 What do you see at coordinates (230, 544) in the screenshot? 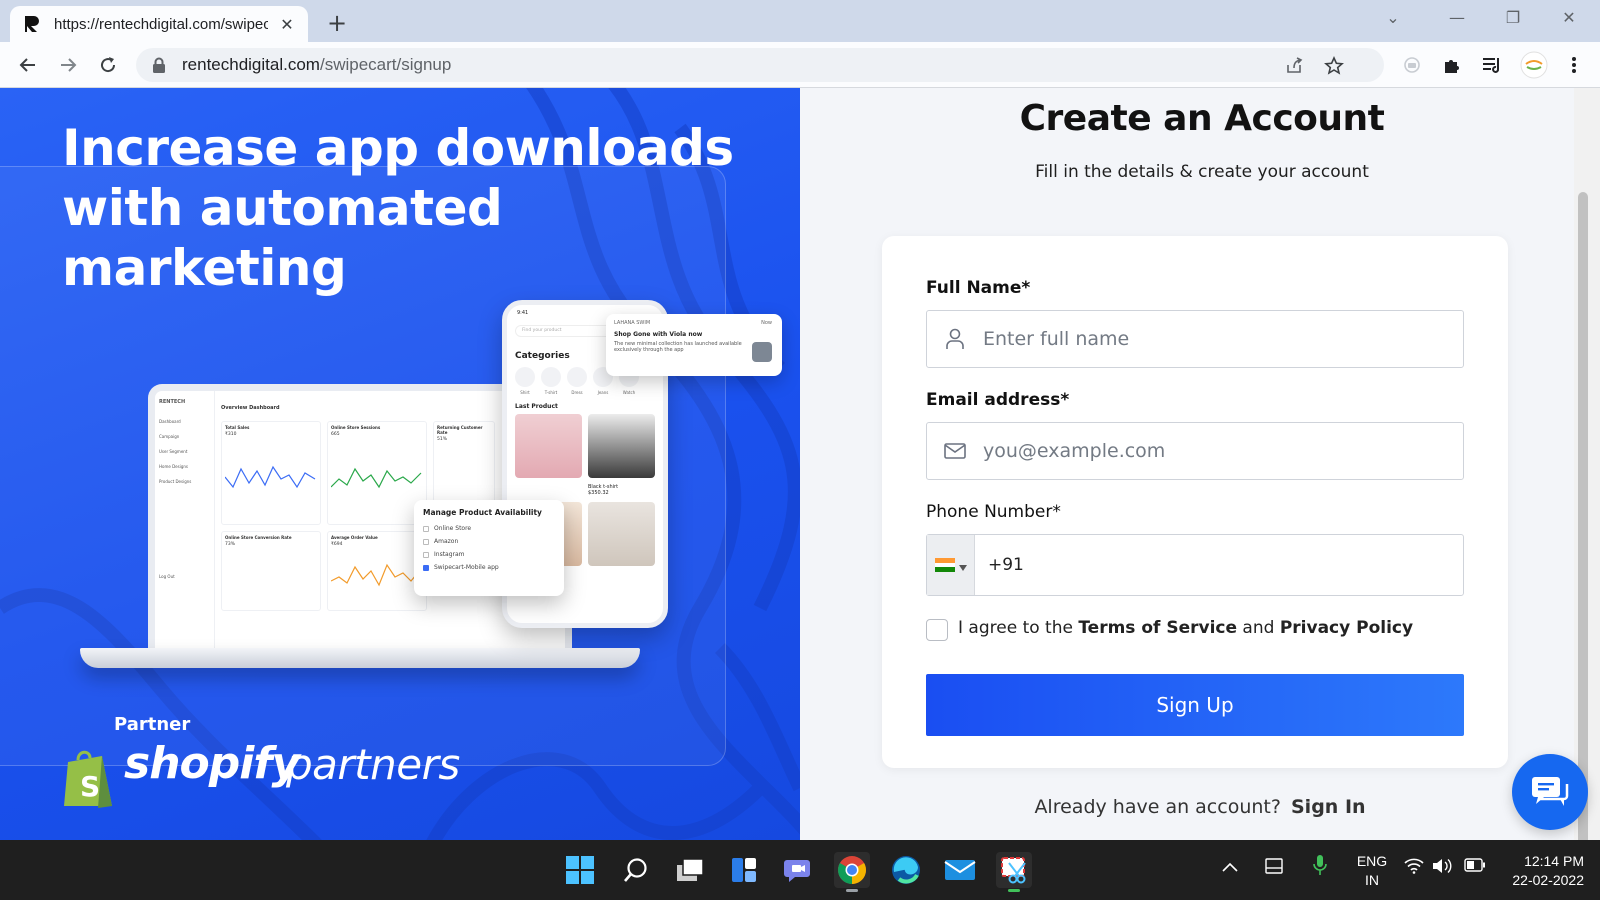
I see `mockup-tile-value: 73%` at bounding box center [230, 544].